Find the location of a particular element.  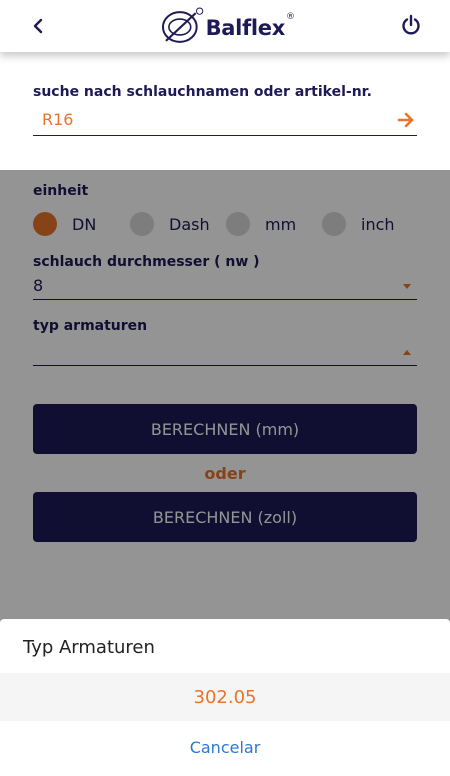

logo-mark-icon is located at coordinates (182, 25).